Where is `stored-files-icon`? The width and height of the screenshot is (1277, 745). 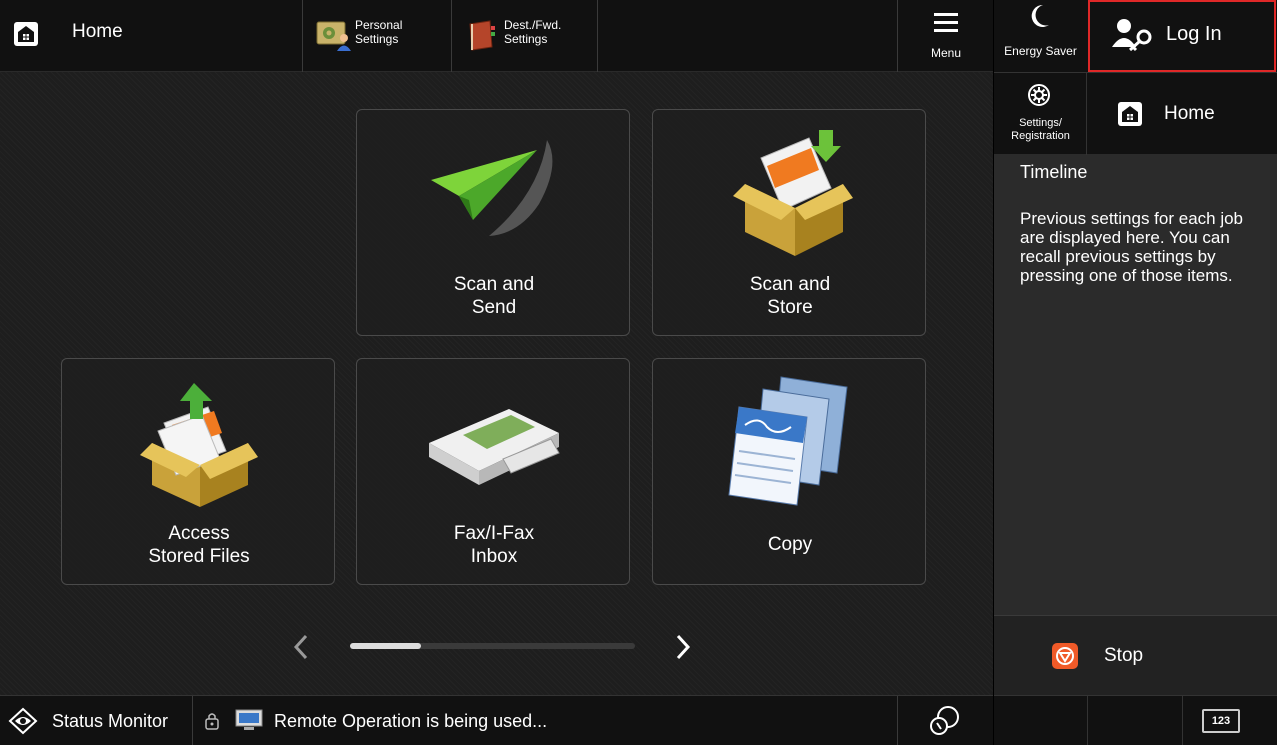
stored-files-icon is located at coordinates (199, 445).